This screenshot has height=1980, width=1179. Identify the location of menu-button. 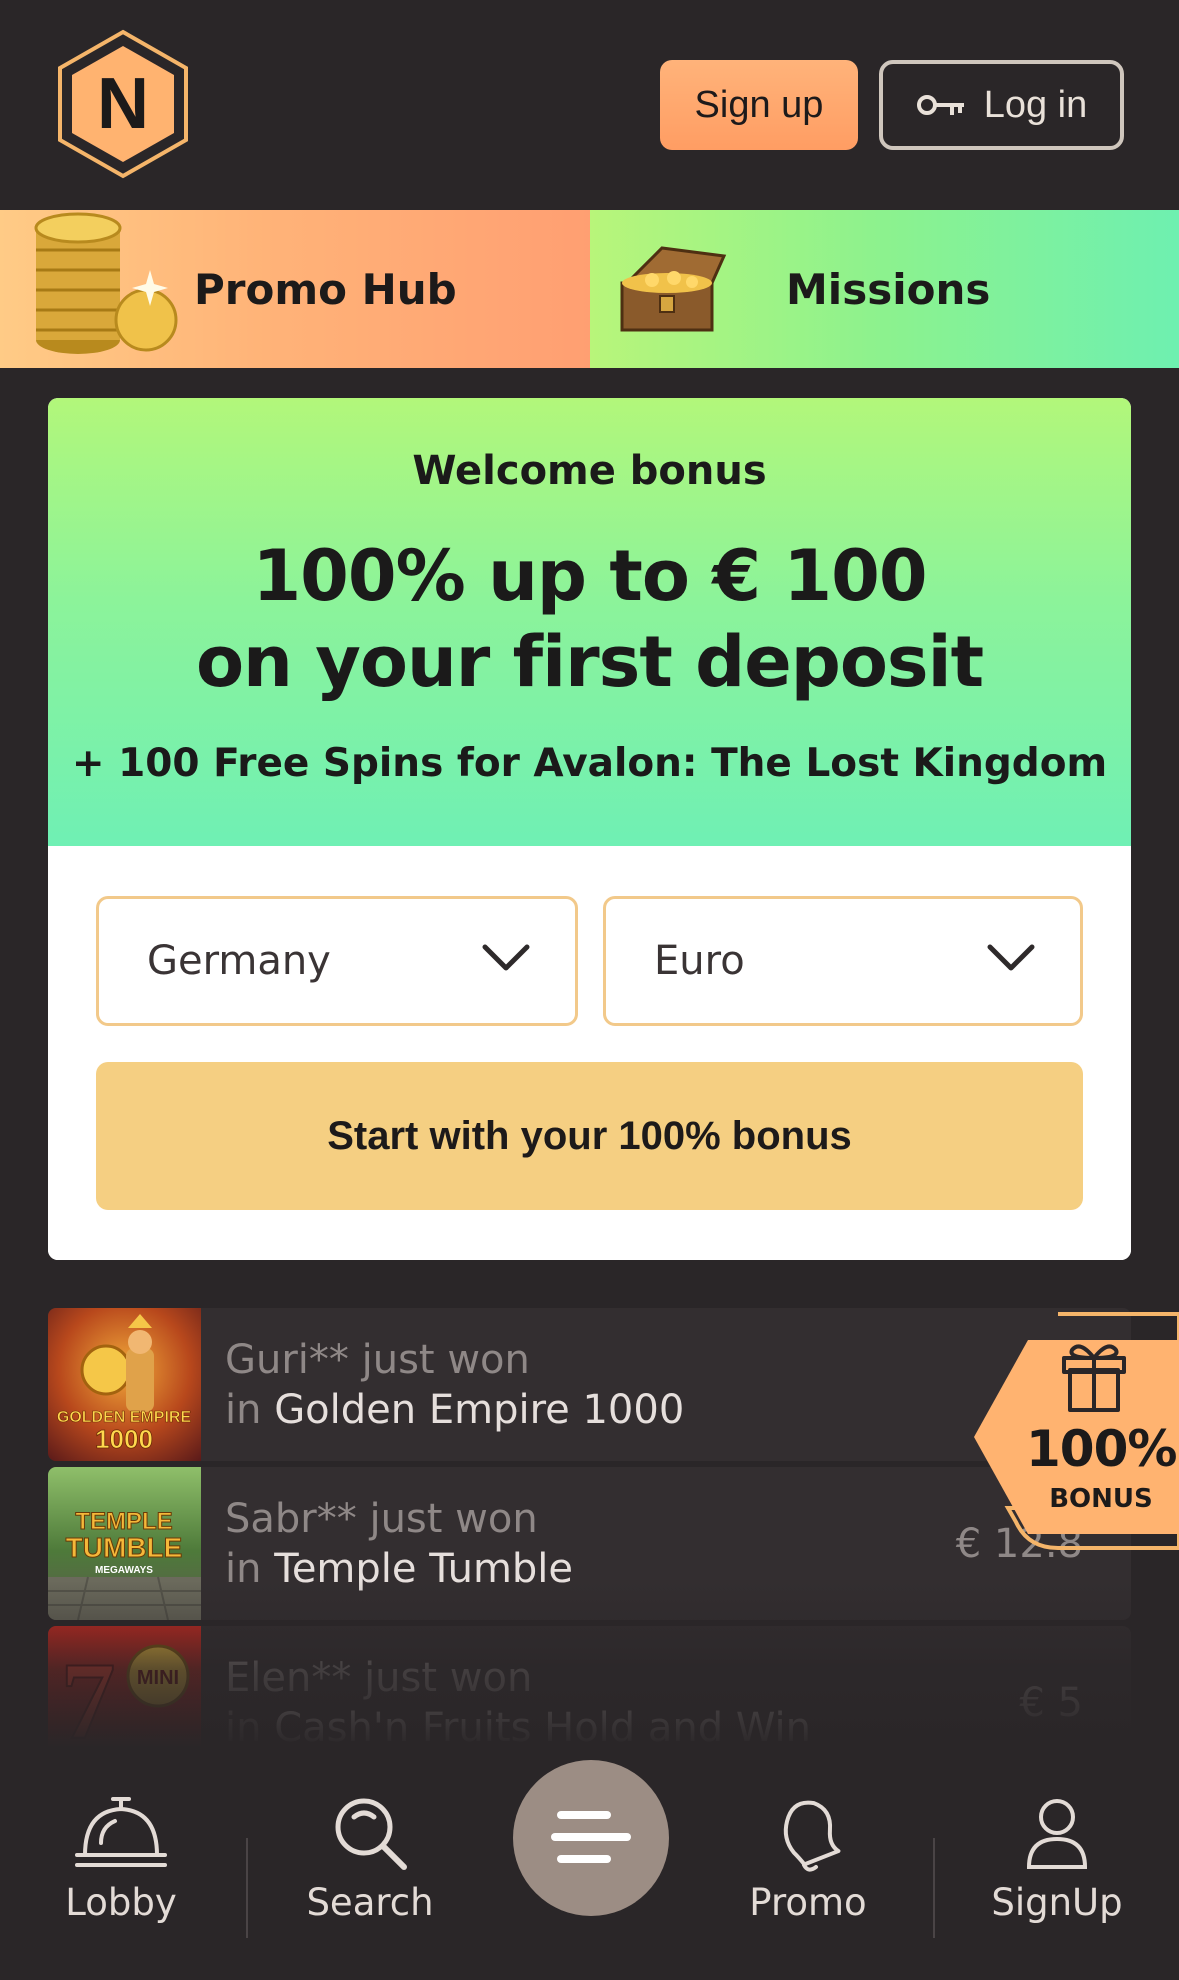
(591, 1838).